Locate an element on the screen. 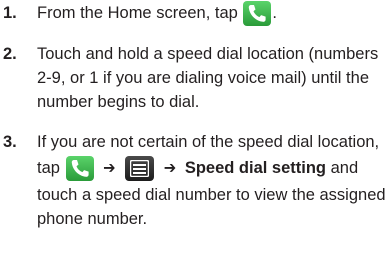 The image size is (388, 255). and-word: and is located at coordinates (344, 168).